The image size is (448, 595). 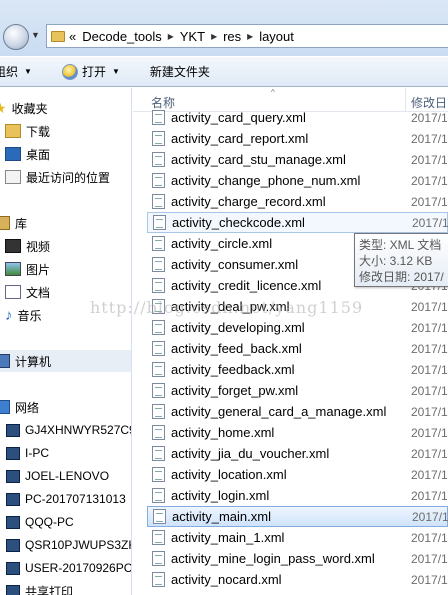 I want to click on nav-recent-label: 最近访问的位置, so click(x=68, y=177).